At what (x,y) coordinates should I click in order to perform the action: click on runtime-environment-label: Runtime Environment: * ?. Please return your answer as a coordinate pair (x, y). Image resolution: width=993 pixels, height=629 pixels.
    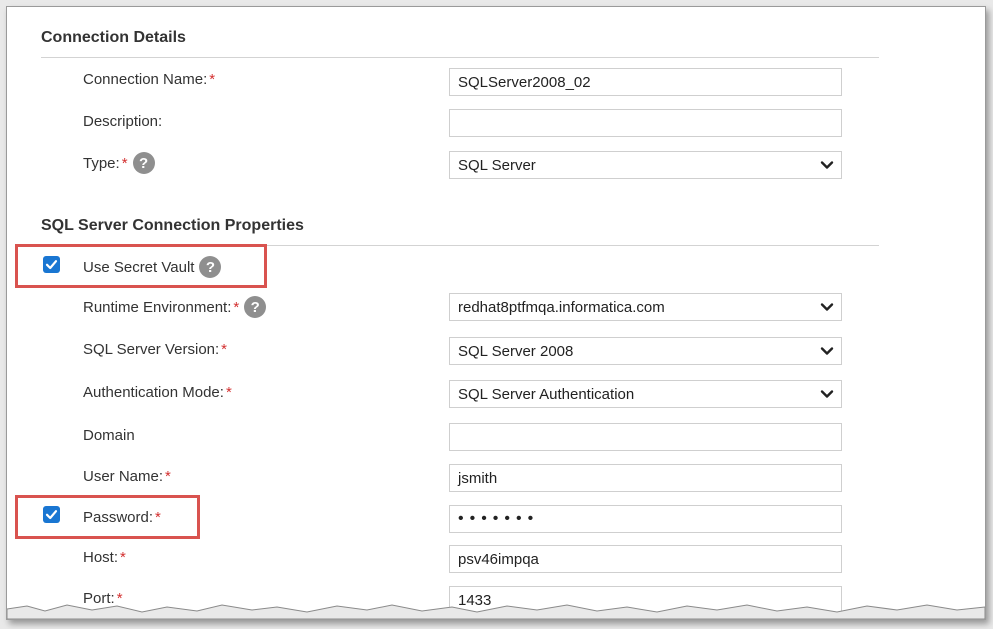
    Looking at the image, I should click on (175, 307).